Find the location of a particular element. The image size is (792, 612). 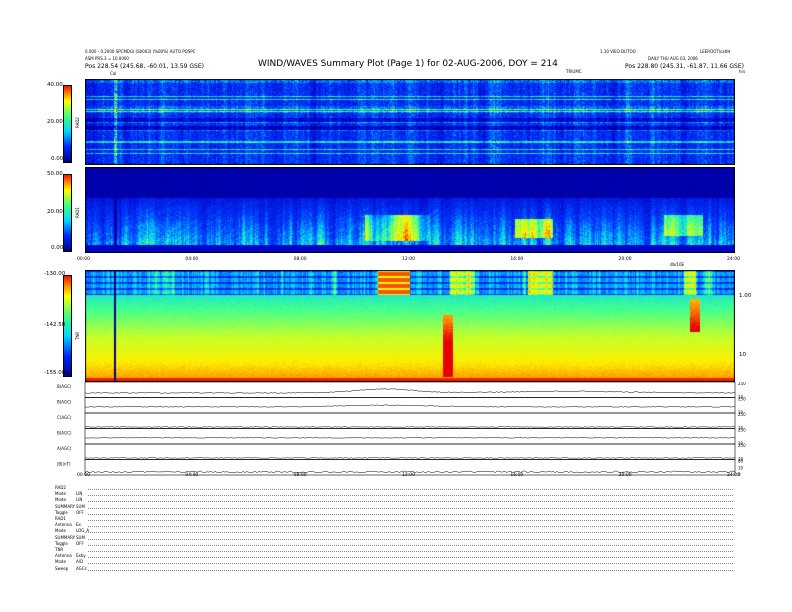

time-axis-upper: 00:00 04:00 08:00 12:00 16:00 20:00 24:00 is located at coordinates (408, 261).